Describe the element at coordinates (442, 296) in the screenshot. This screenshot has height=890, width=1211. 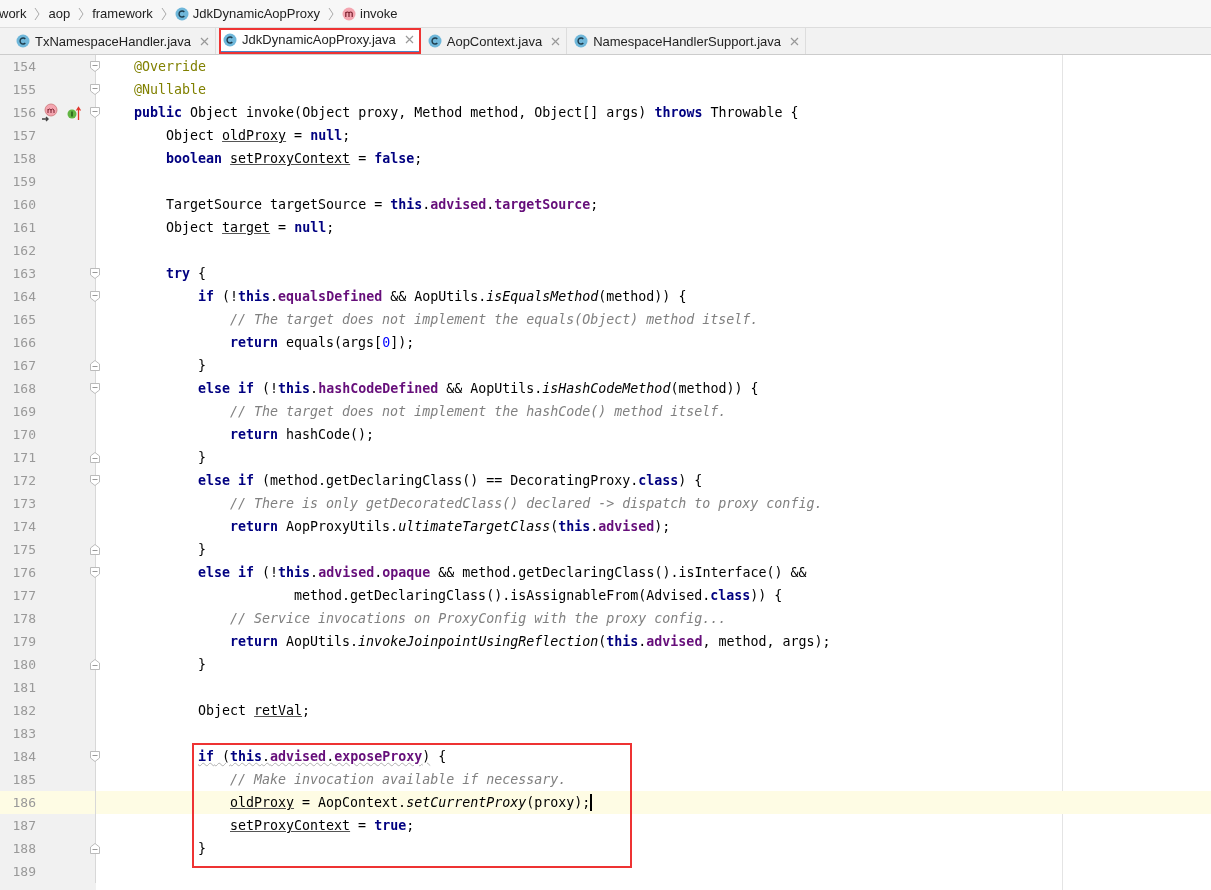
I see `code-line: if (!this.equalsDefined && AopUtils.isEqualsMethod(method)) {` at that location.